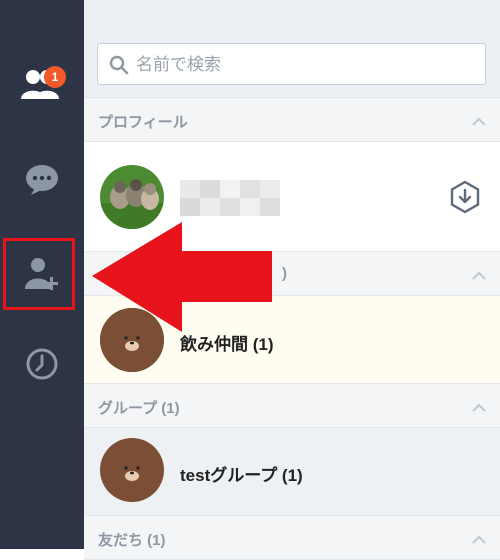 This screenshot has width=500, height=560. What do you see at coordinates (292, 120) in the screenshot?
I see `section-header-profile: プロフィール` at bounding box center [292, 120].